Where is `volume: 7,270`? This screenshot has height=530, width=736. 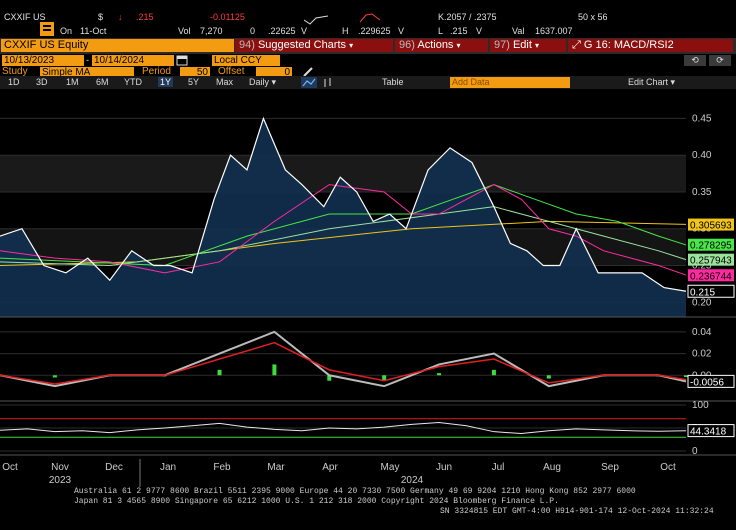
volume: 7,270 is located at coordinates (211, 31).